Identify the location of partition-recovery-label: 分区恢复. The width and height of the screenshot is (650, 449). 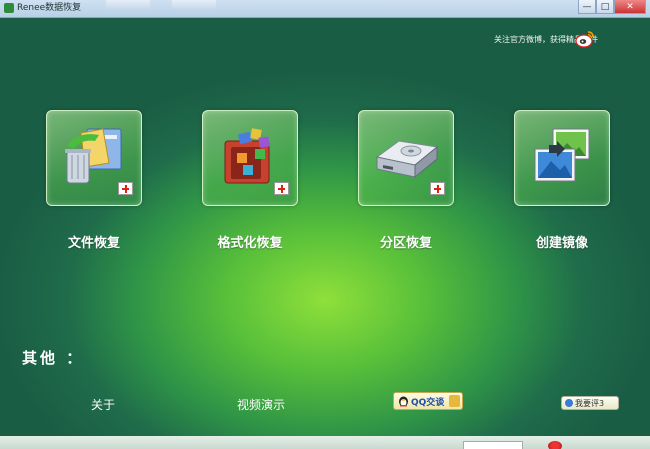
(405, 243).